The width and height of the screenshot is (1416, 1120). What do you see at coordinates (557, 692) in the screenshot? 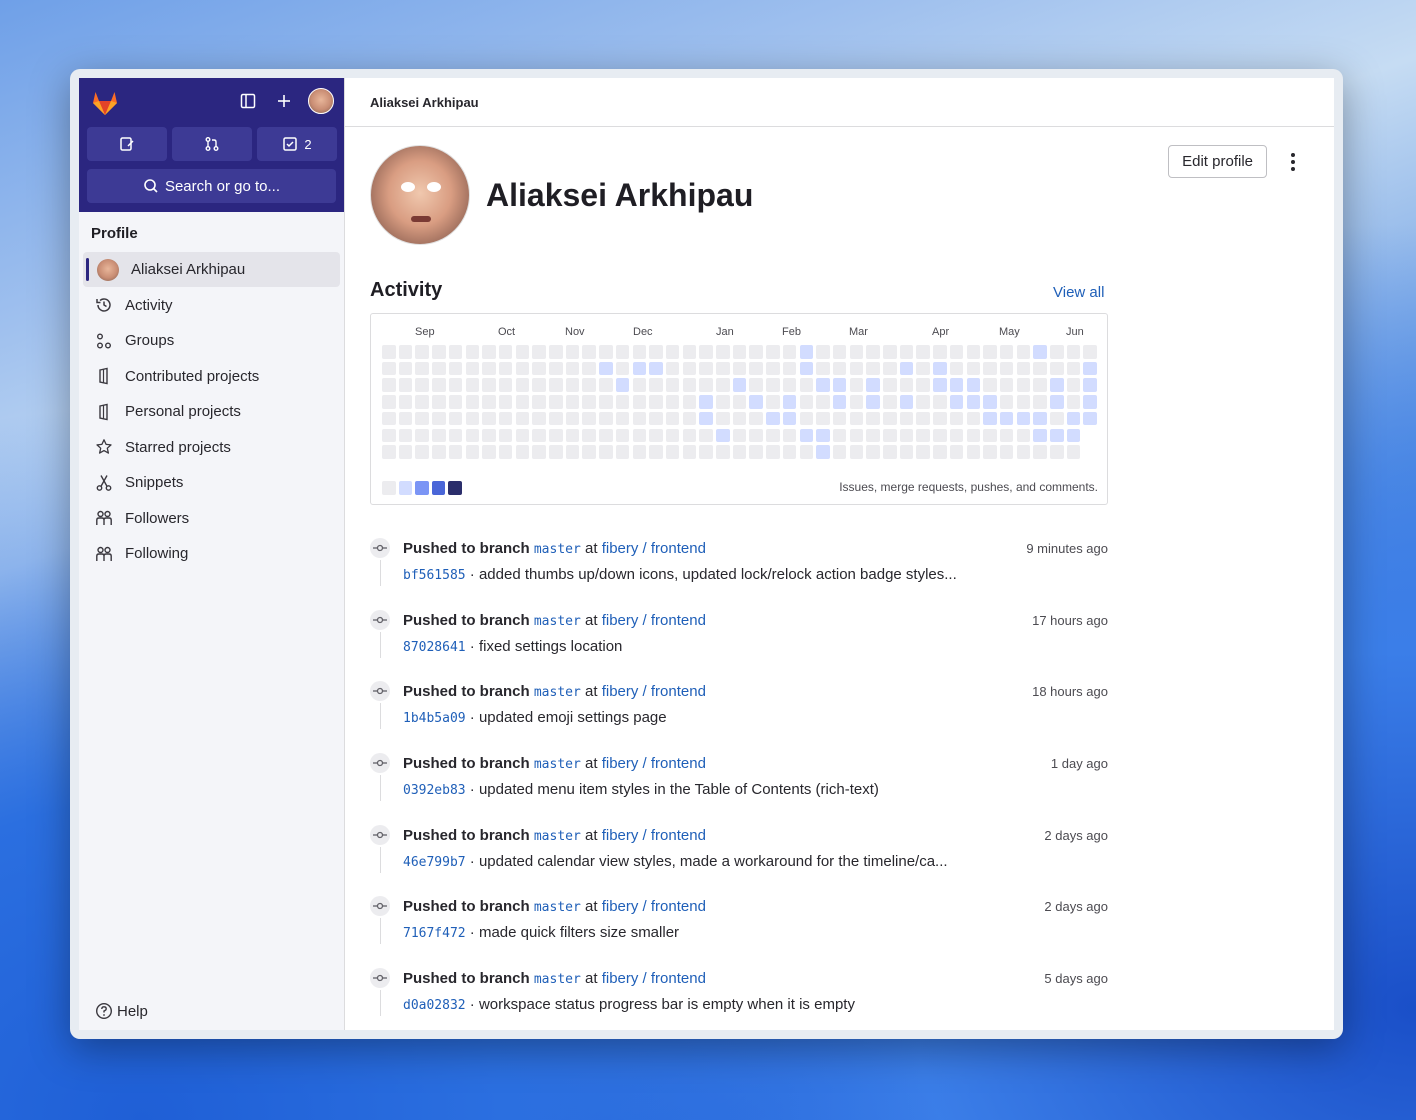
I see `branch-link: master` at bounding box center [557, 692].